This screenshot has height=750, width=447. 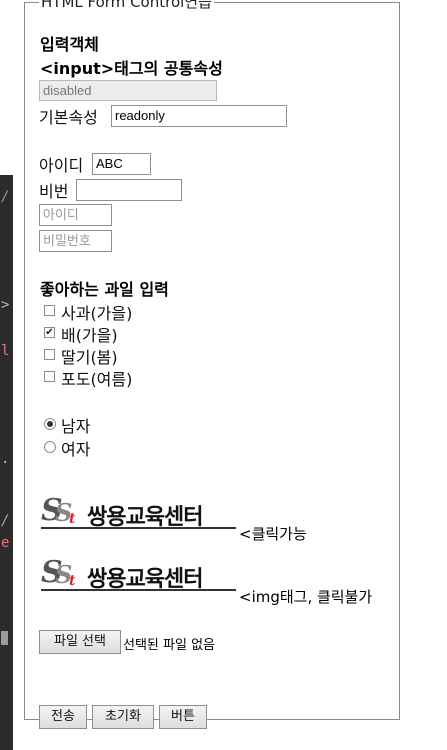 What do you see at coordinates (54, 191) in the screenshot?
I see `password-label: 비번` at bounding box center [54, 191].